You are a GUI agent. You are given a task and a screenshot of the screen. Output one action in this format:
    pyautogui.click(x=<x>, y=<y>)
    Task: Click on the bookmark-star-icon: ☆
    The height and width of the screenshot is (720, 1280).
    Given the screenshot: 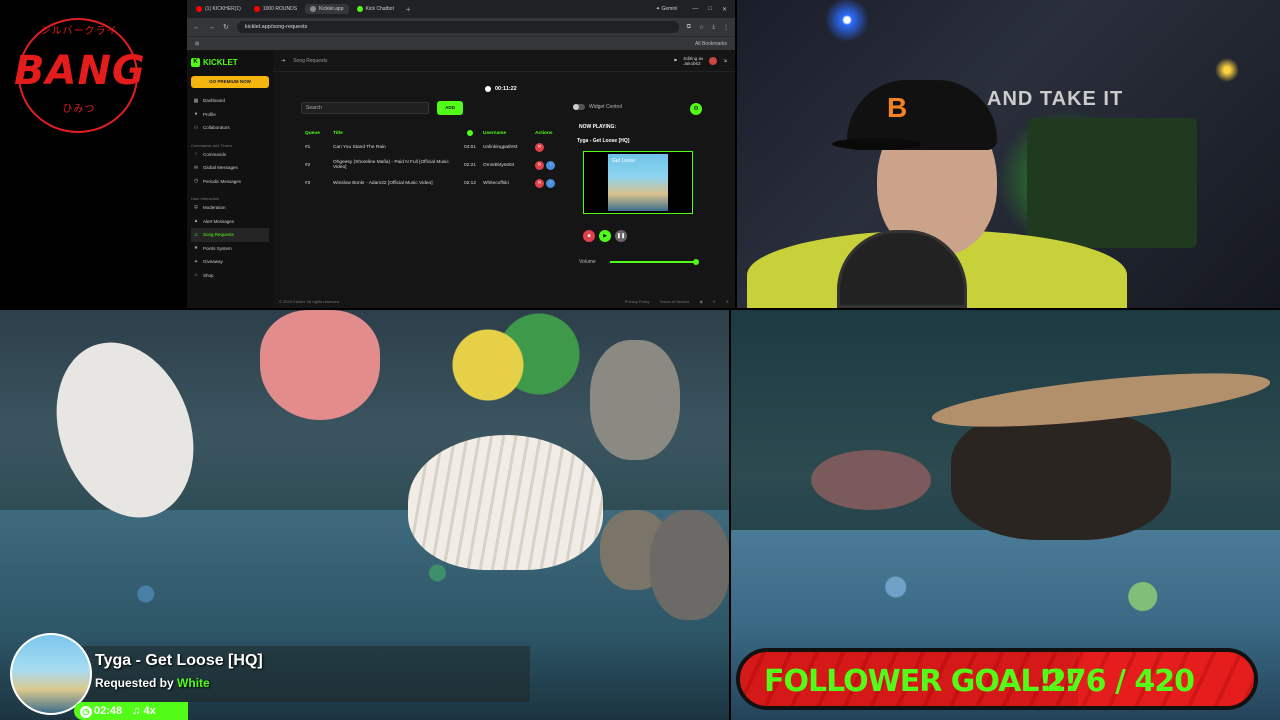 What is the action you would take?
    pyautogui.click(x=701, y=27)
    